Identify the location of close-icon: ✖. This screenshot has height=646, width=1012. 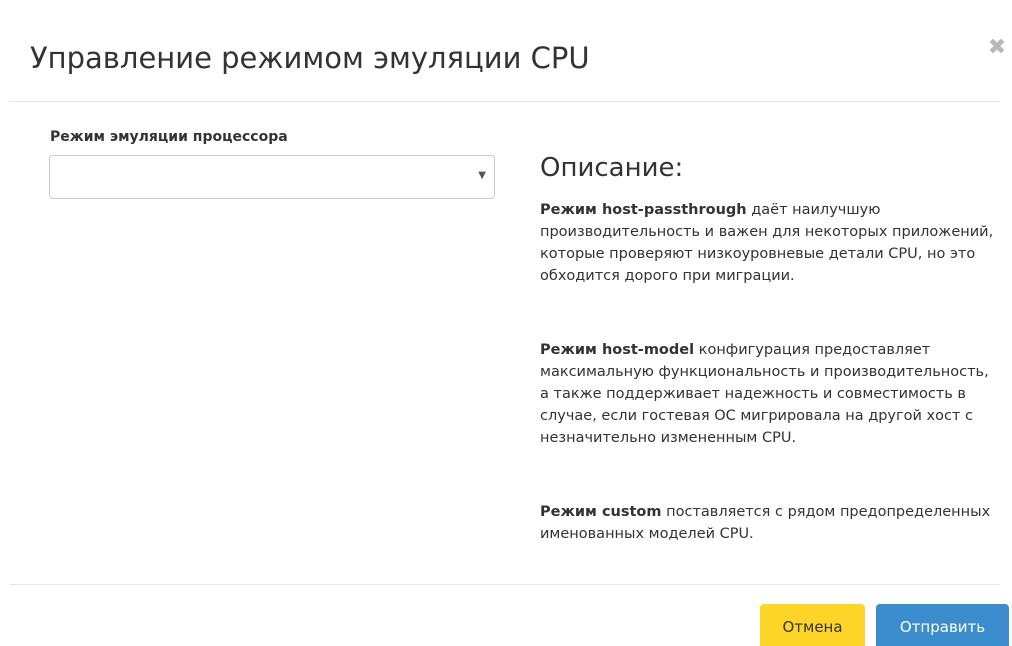
(997, 48).